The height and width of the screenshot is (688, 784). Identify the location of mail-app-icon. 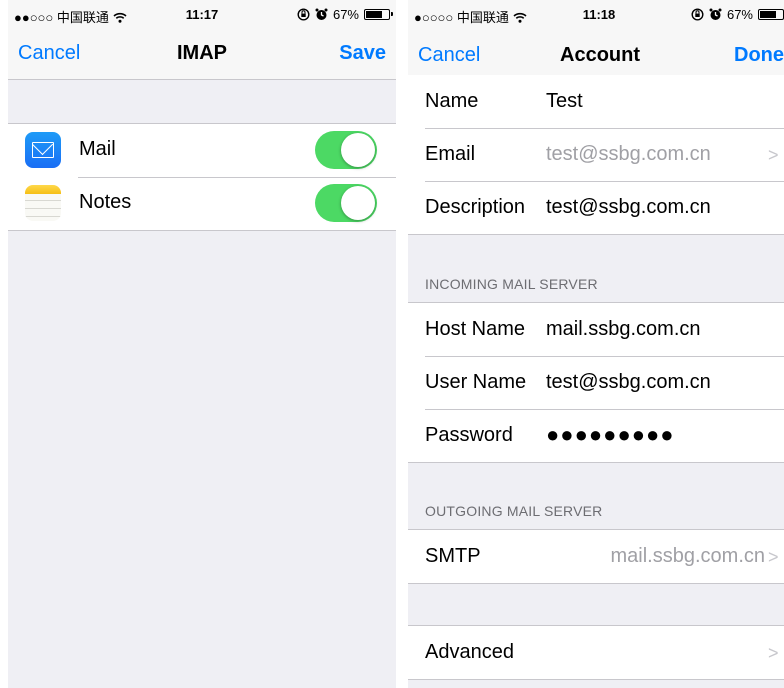
(43, 150).